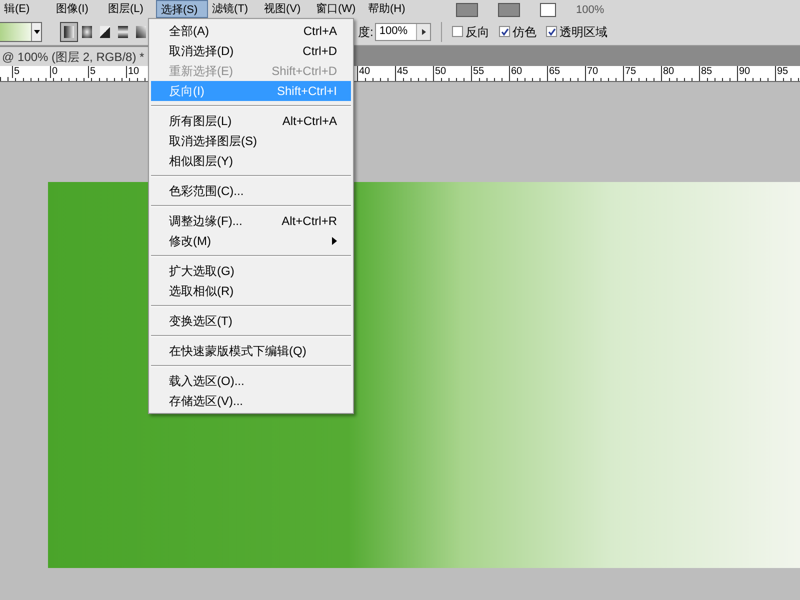  I want to click on gradient-type-button, so click(69, 32).